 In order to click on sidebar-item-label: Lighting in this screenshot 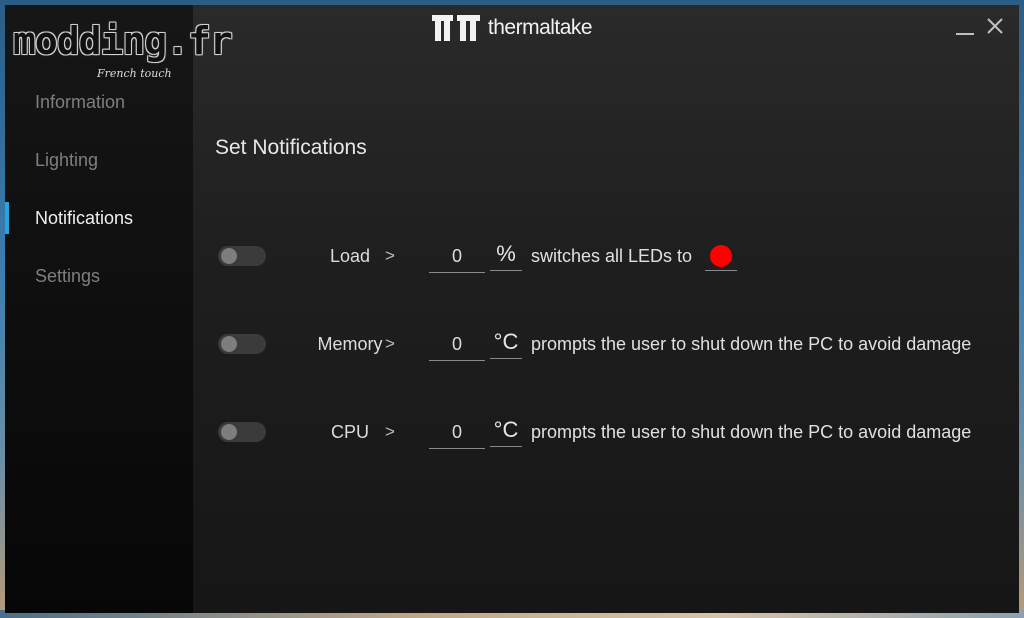, I will do `click(67, 159)`.